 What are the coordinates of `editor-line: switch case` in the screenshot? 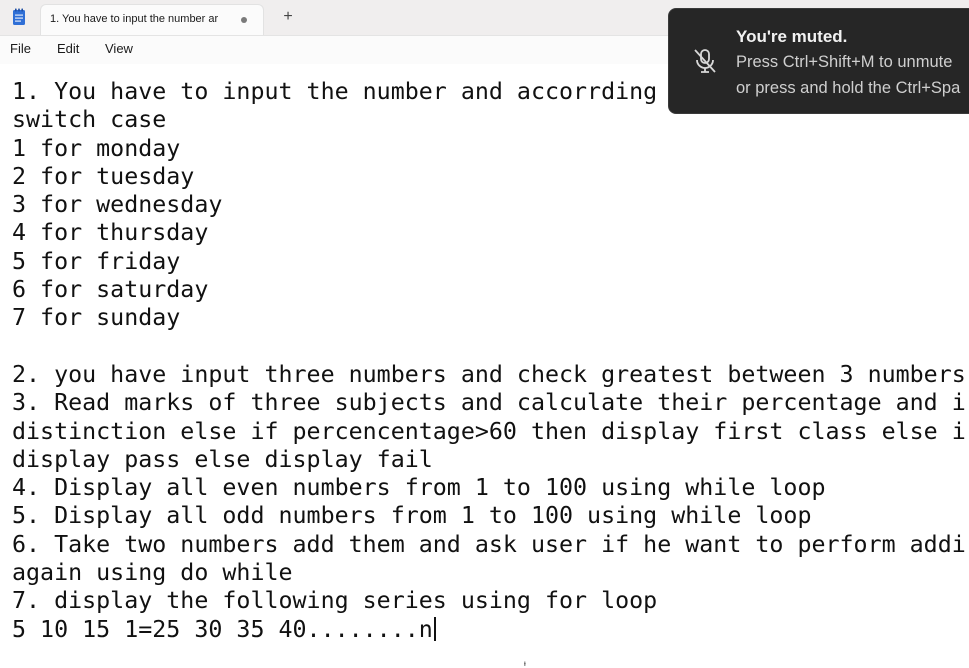 It's located at (89, 120).